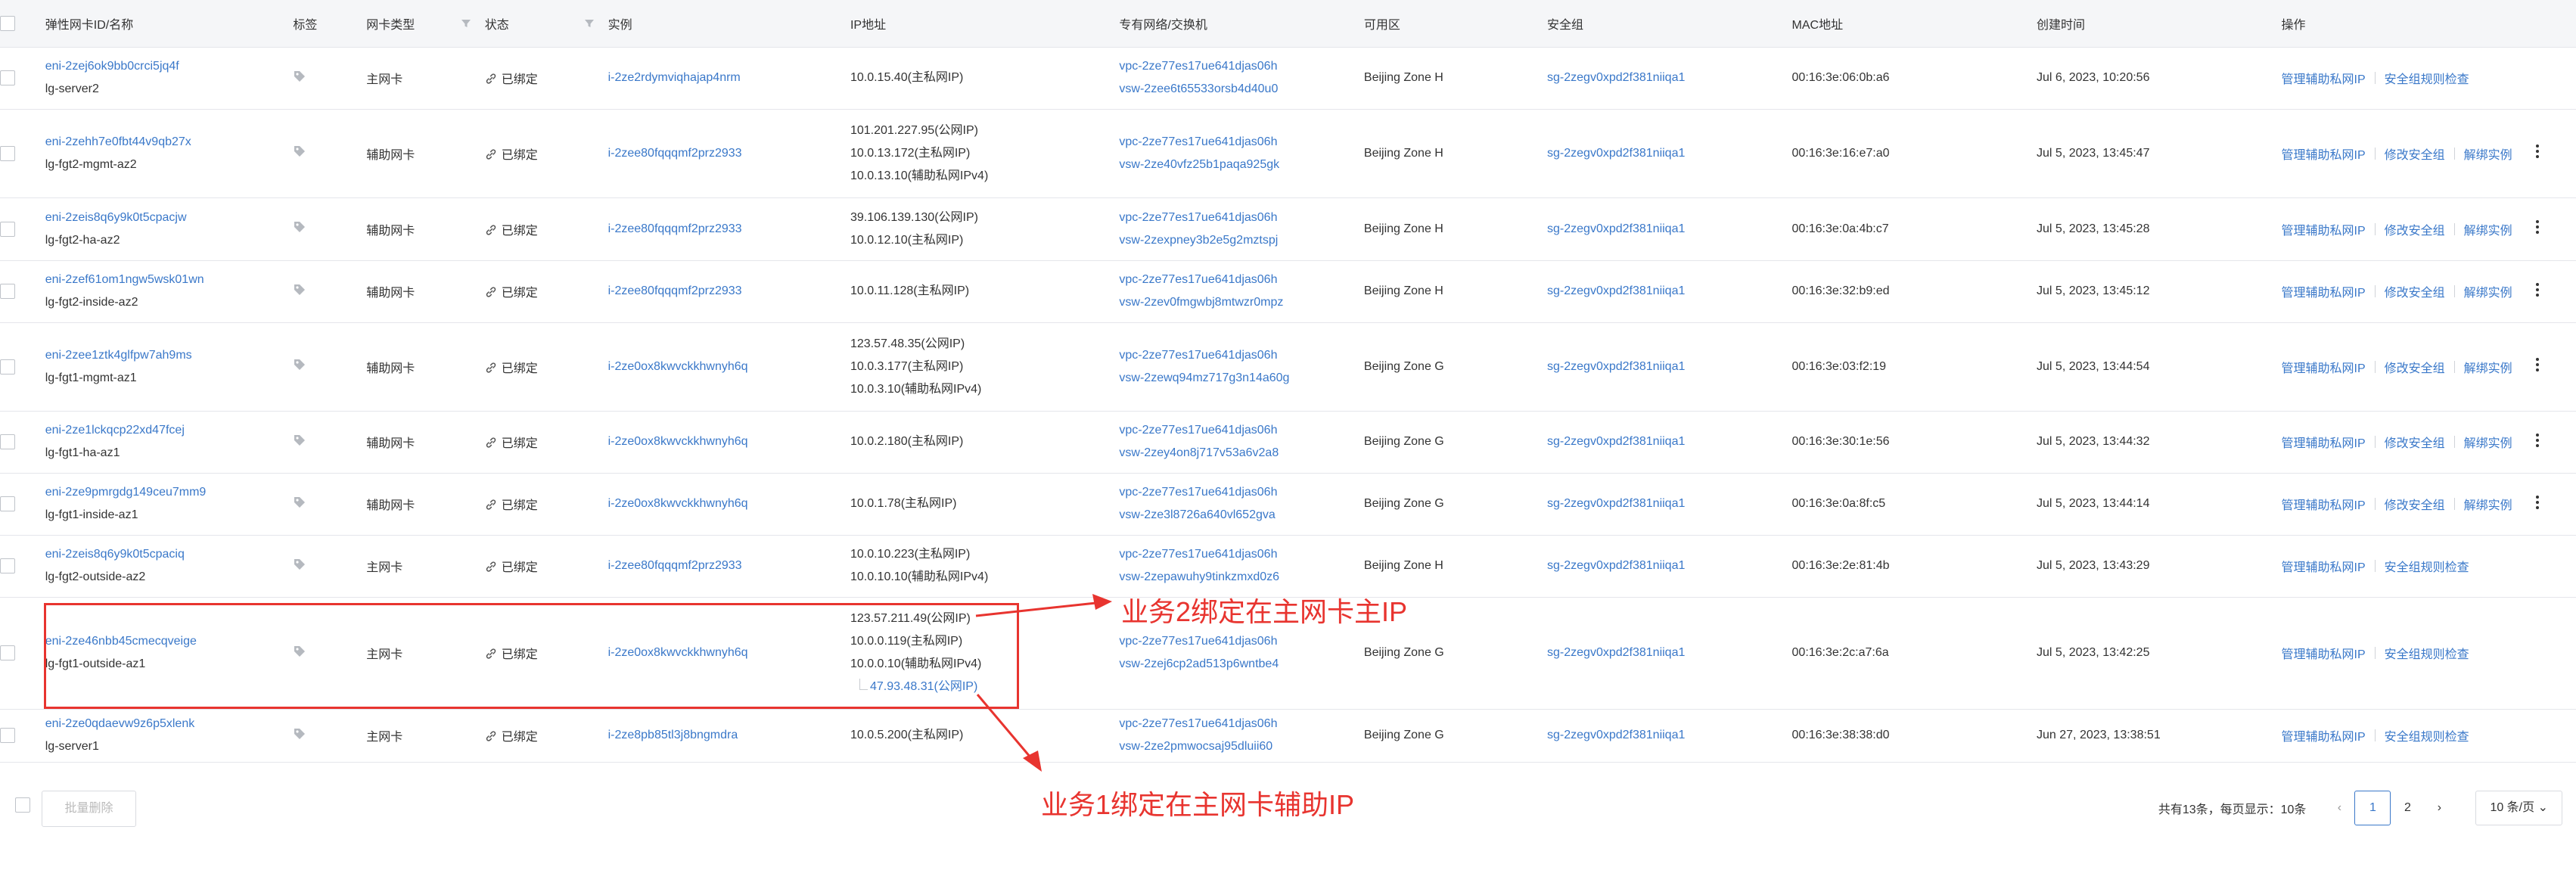 This screenshot has width=2576, height=892. Describe the element at coordinates (2407, 808) in the screenshot. I see `page-2-button: 2` at that location.